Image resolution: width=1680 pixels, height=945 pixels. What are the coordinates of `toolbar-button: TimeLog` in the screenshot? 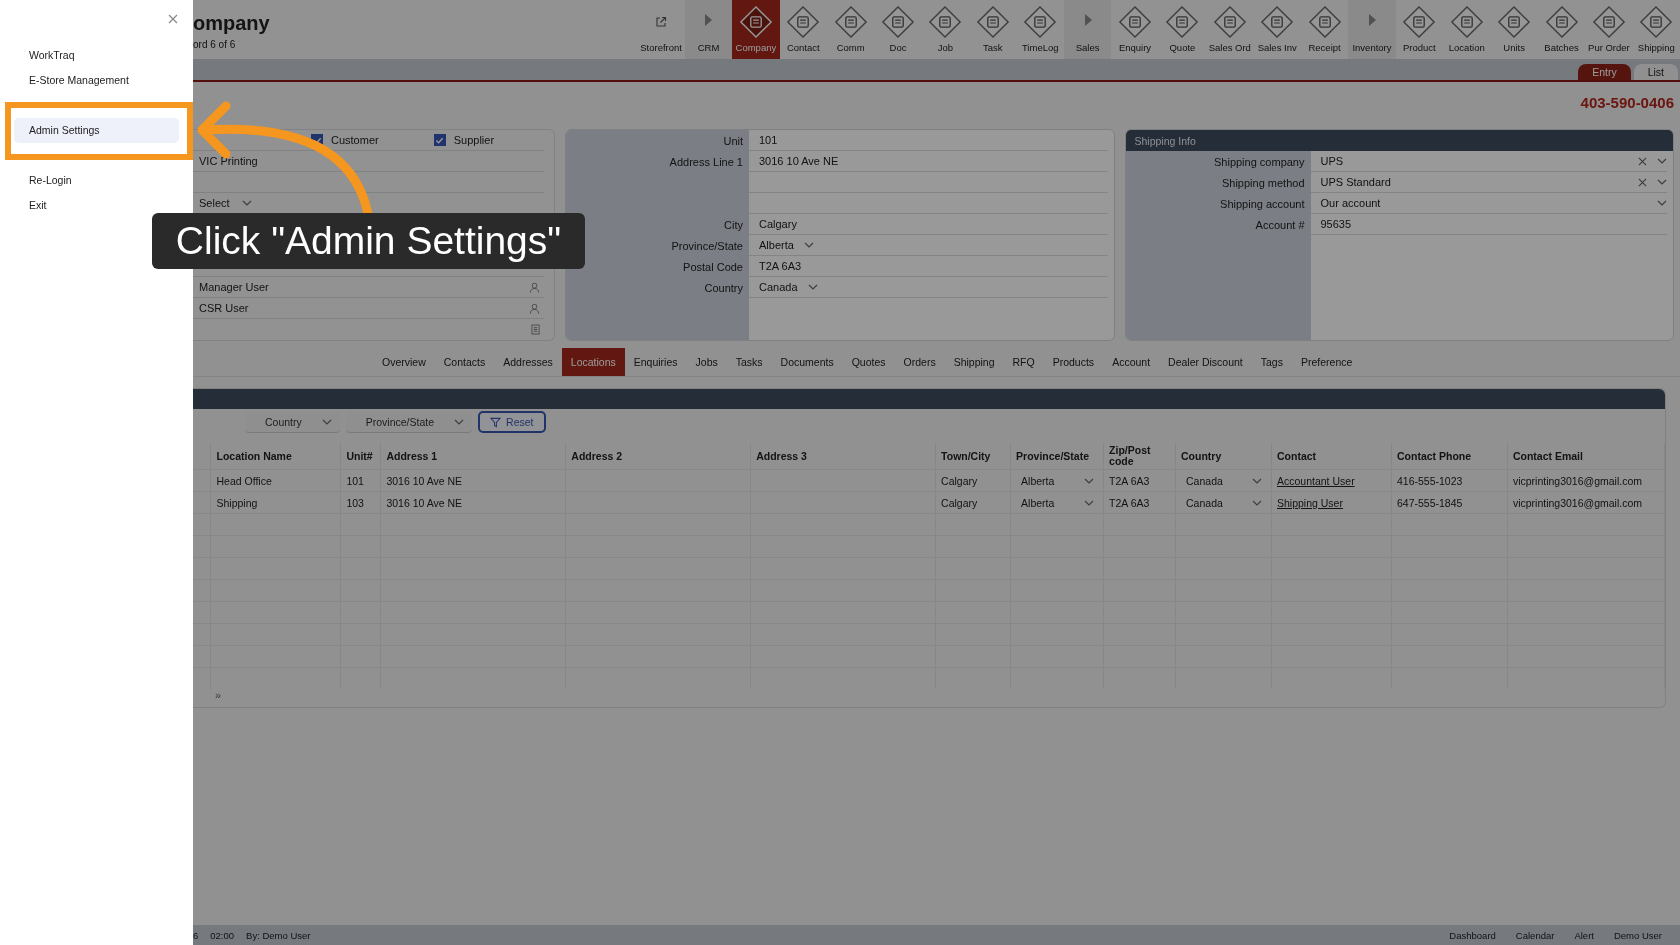 It's located at (1040, 29).